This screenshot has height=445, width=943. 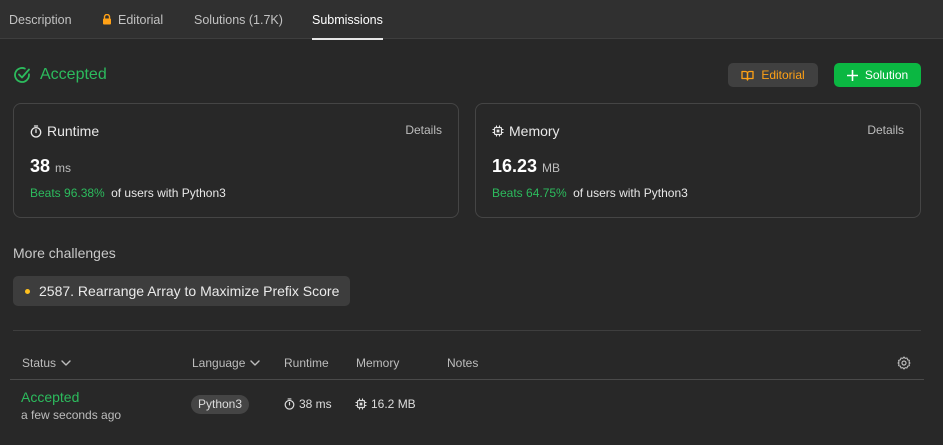 What do you see at coordinates (467, 379) in the screenshot?
I see `table-header-divider` at bounding box center [467, 379].